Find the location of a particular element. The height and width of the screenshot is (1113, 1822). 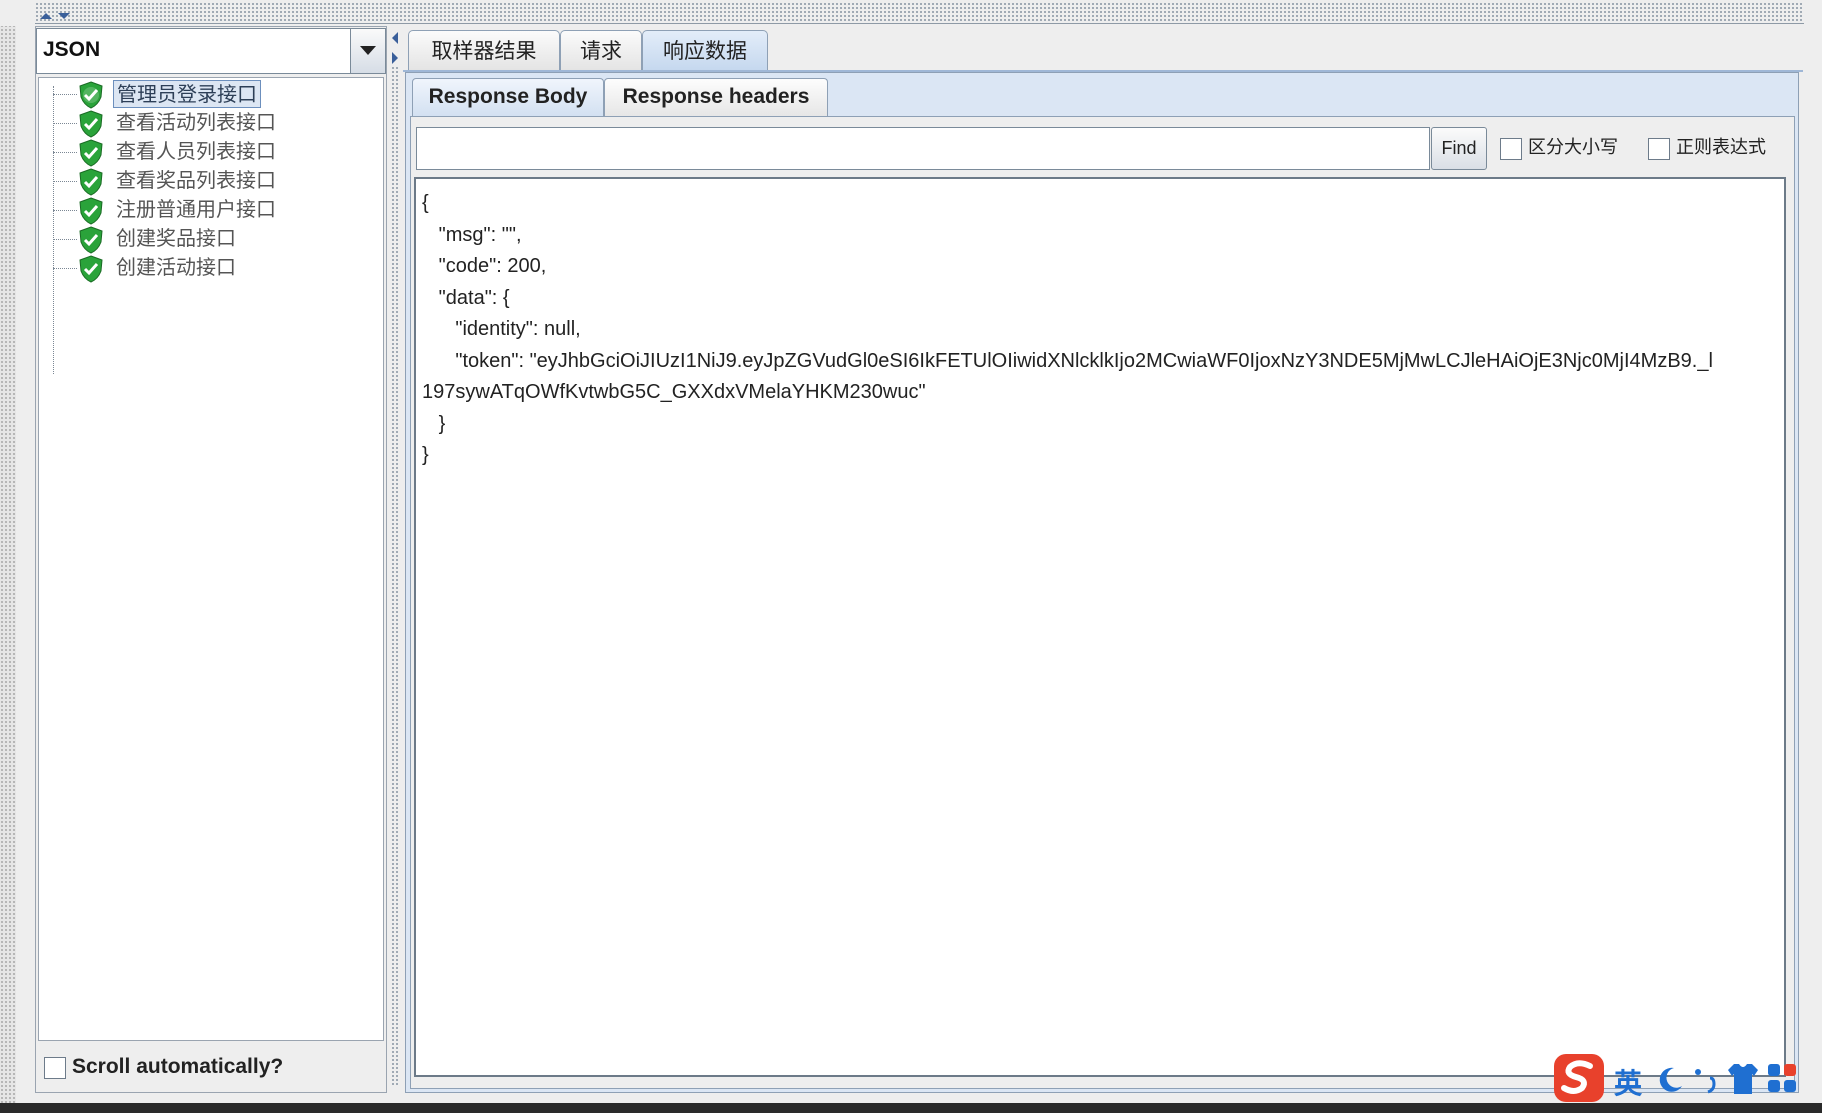

toolbox-icon is located at coordinates (1782, 1078).